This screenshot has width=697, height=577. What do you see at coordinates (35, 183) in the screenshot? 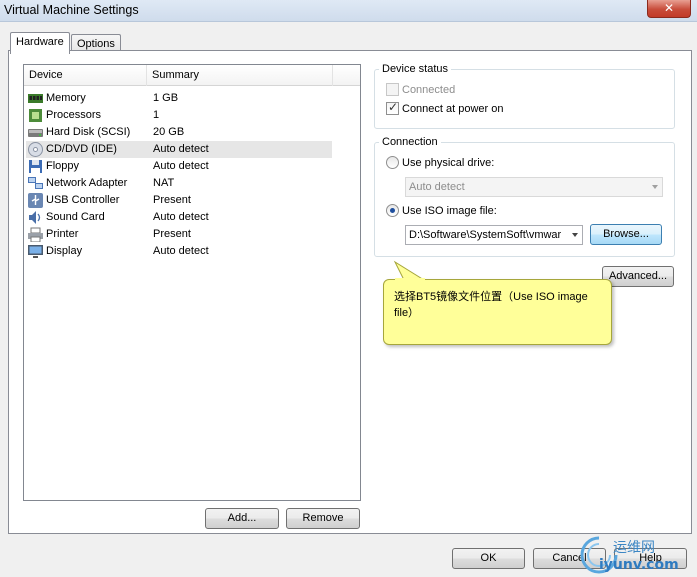
I see `network-adapter-icon` at bounding box center [35, 183].